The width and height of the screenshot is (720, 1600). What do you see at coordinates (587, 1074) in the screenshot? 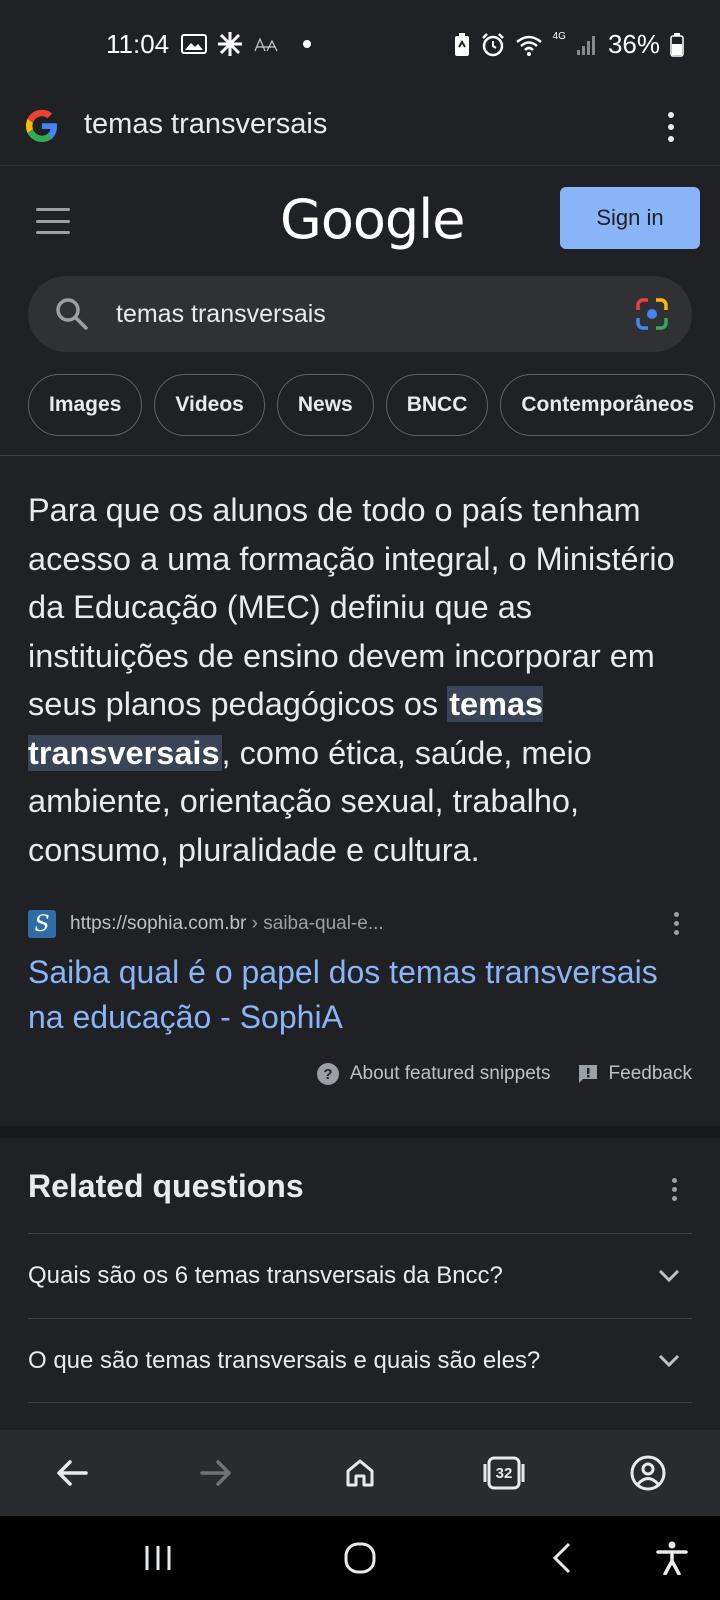
I see `feedback-icon` at bounding box center [587, 1074].